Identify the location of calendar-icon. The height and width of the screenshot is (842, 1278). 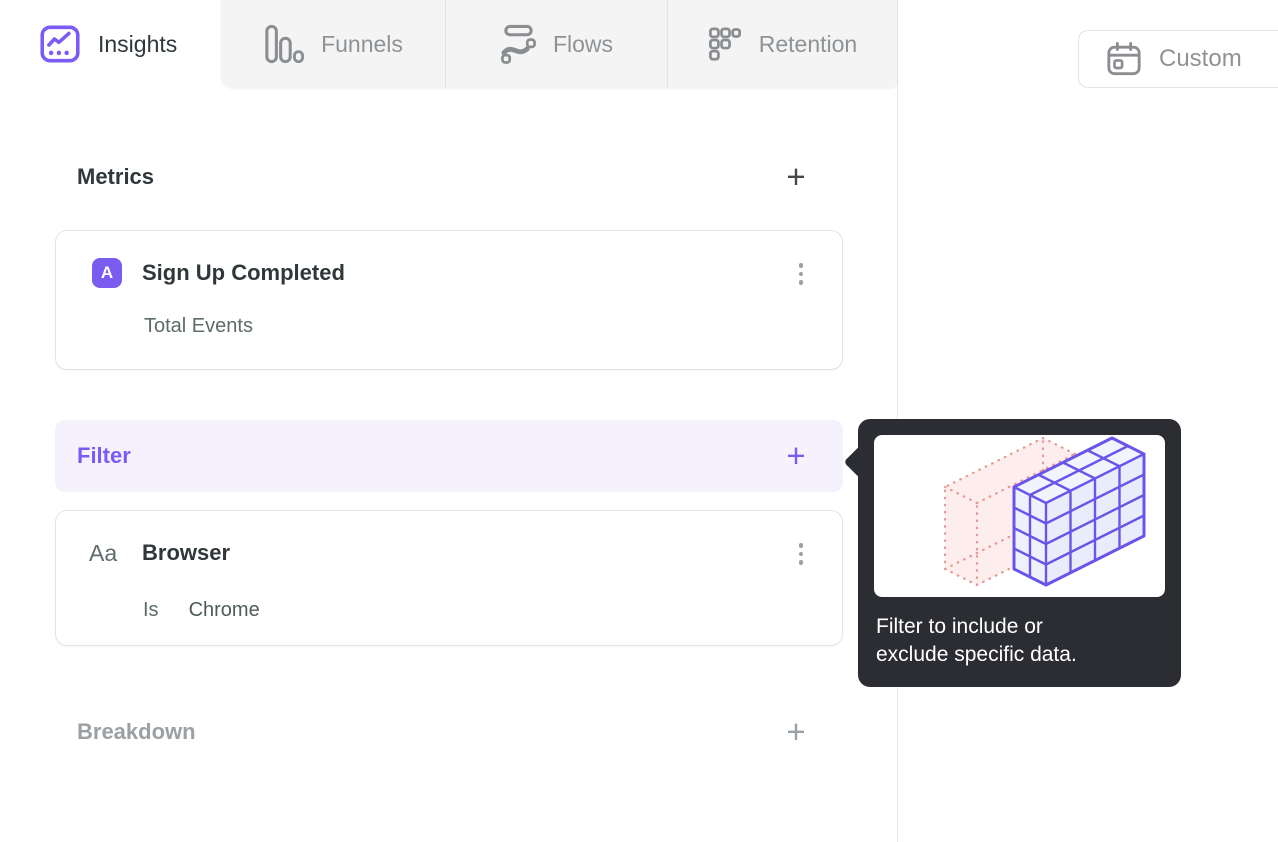
(1124, 58).